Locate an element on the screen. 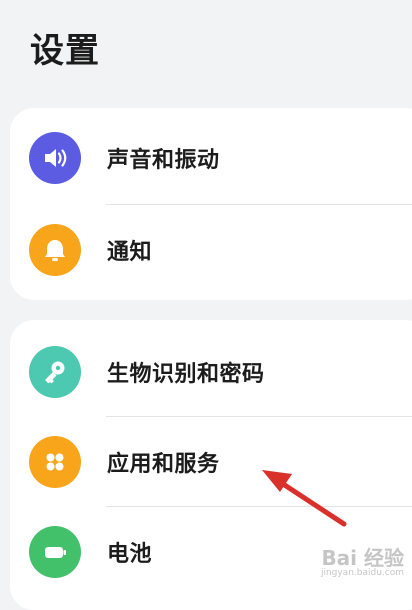  battery-icon is located at coordinates (55, 552).